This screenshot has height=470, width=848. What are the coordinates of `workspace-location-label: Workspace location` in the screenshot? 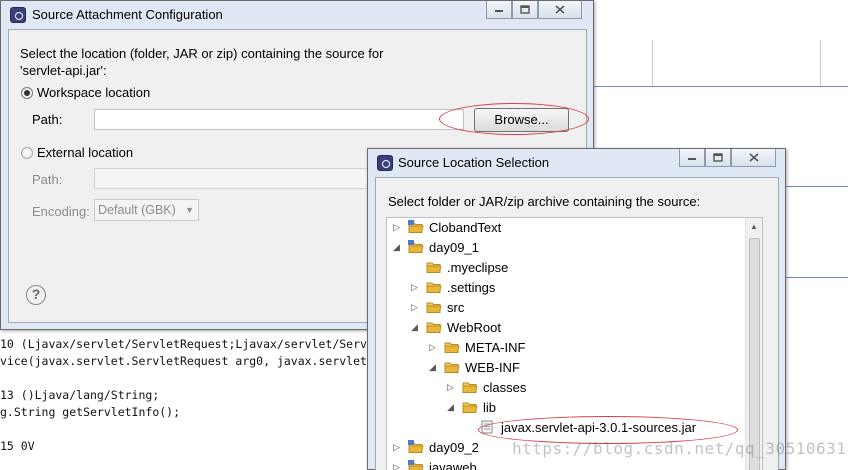 It's located at (93, 92).